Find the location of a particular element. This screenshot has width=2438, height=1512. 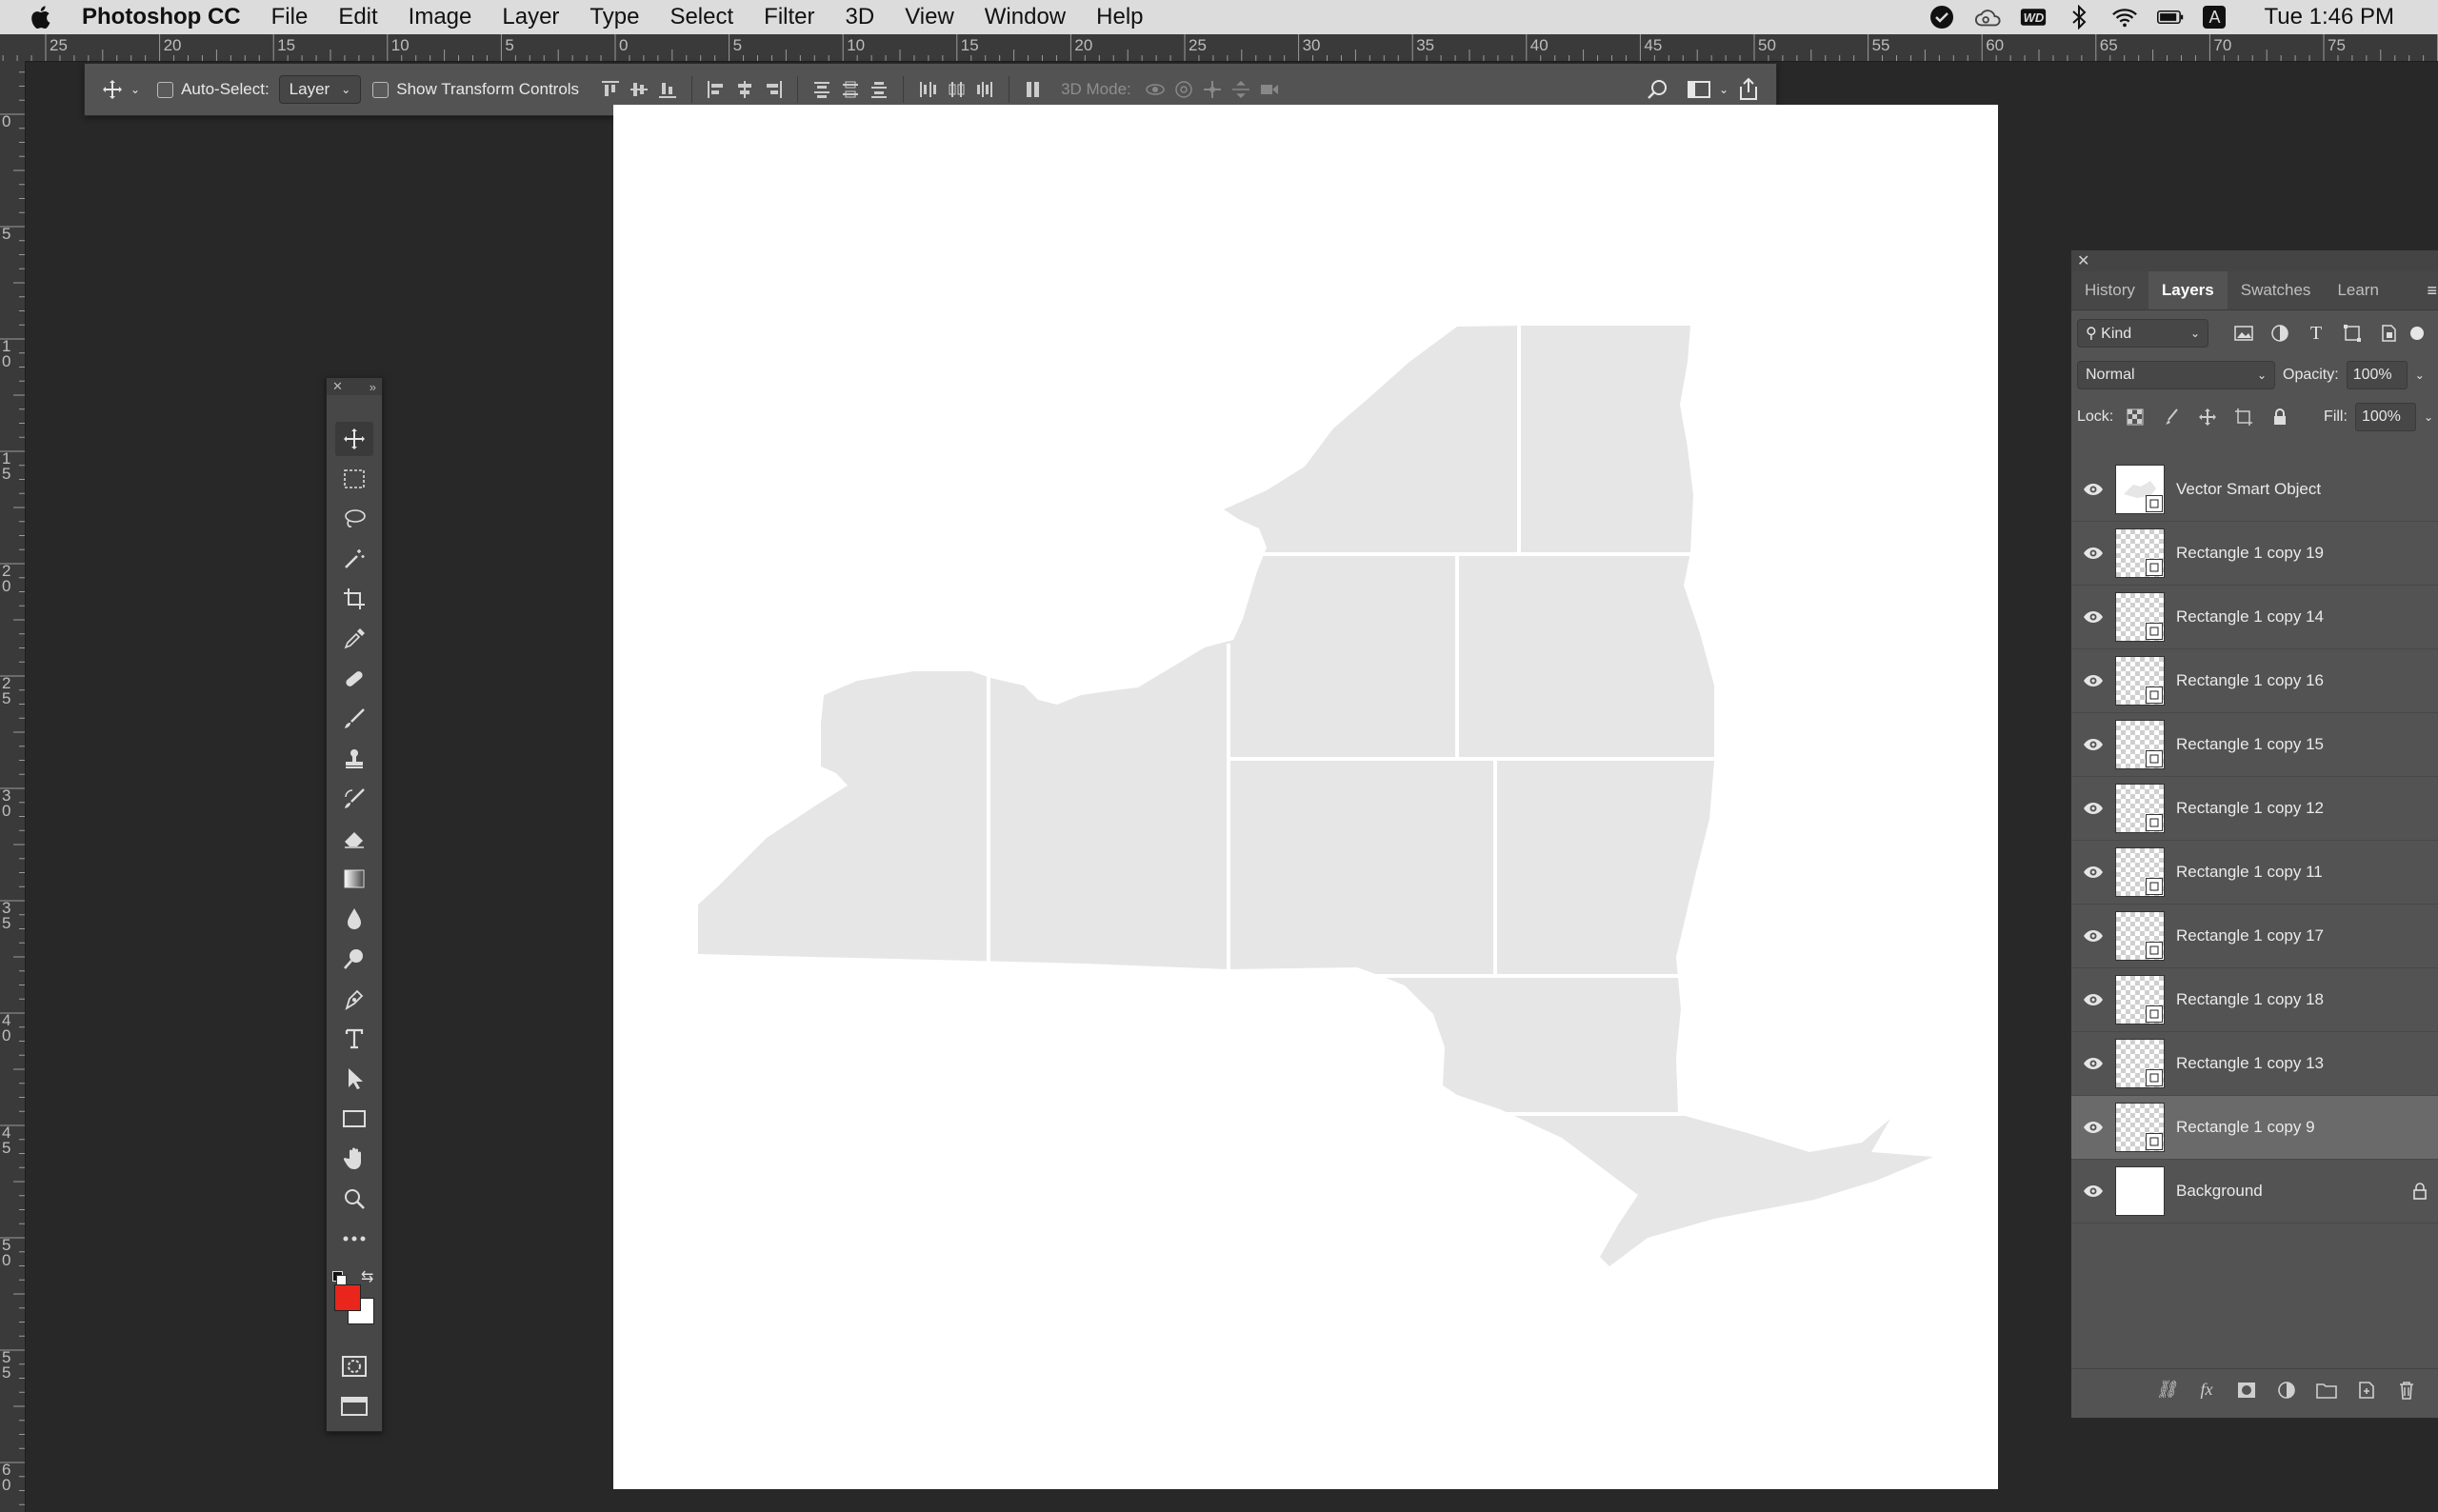

layer-row: Rectangle 1 copy 16 is located at coordinates (2254, 681).